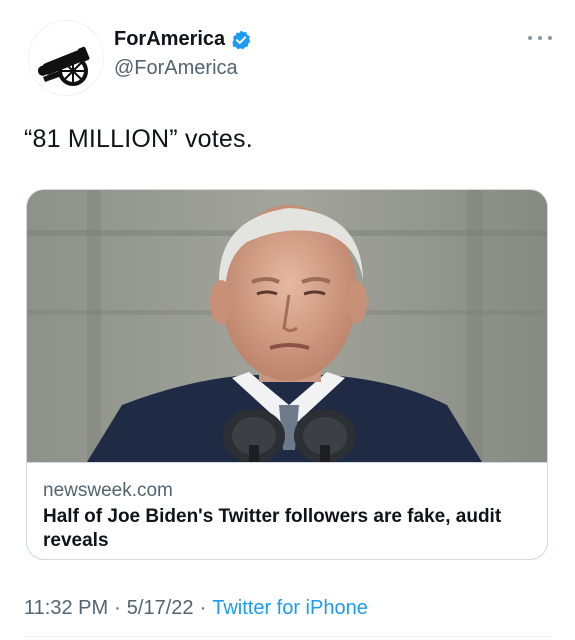  I want to click on verified-badge-icon, so click(241, 40).